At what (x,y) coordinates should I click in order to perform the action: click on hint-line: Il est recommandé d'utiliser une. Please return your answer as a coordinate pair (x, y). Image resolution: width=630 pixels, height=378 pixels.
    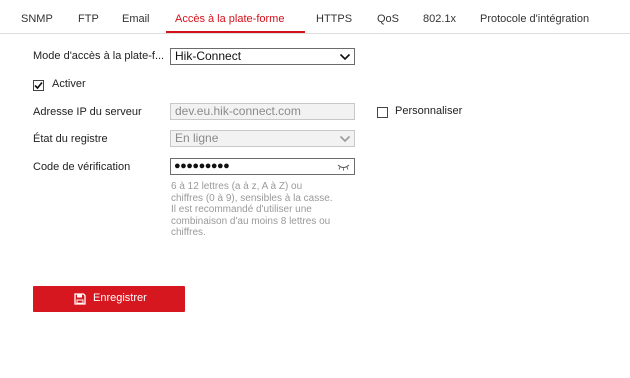
    Looking at the image, I should click on (241, 209).